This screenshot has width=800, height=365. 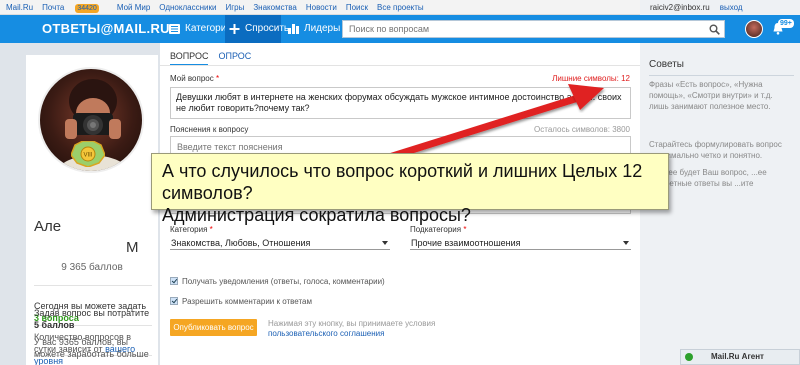 I want to click on rank-badge-icon: VIII, so click(x=88, y=154).